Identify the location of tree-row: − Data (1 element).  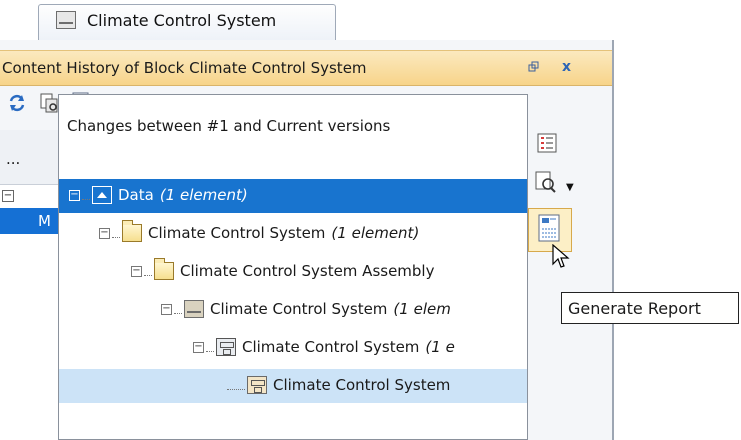
(293, 196).